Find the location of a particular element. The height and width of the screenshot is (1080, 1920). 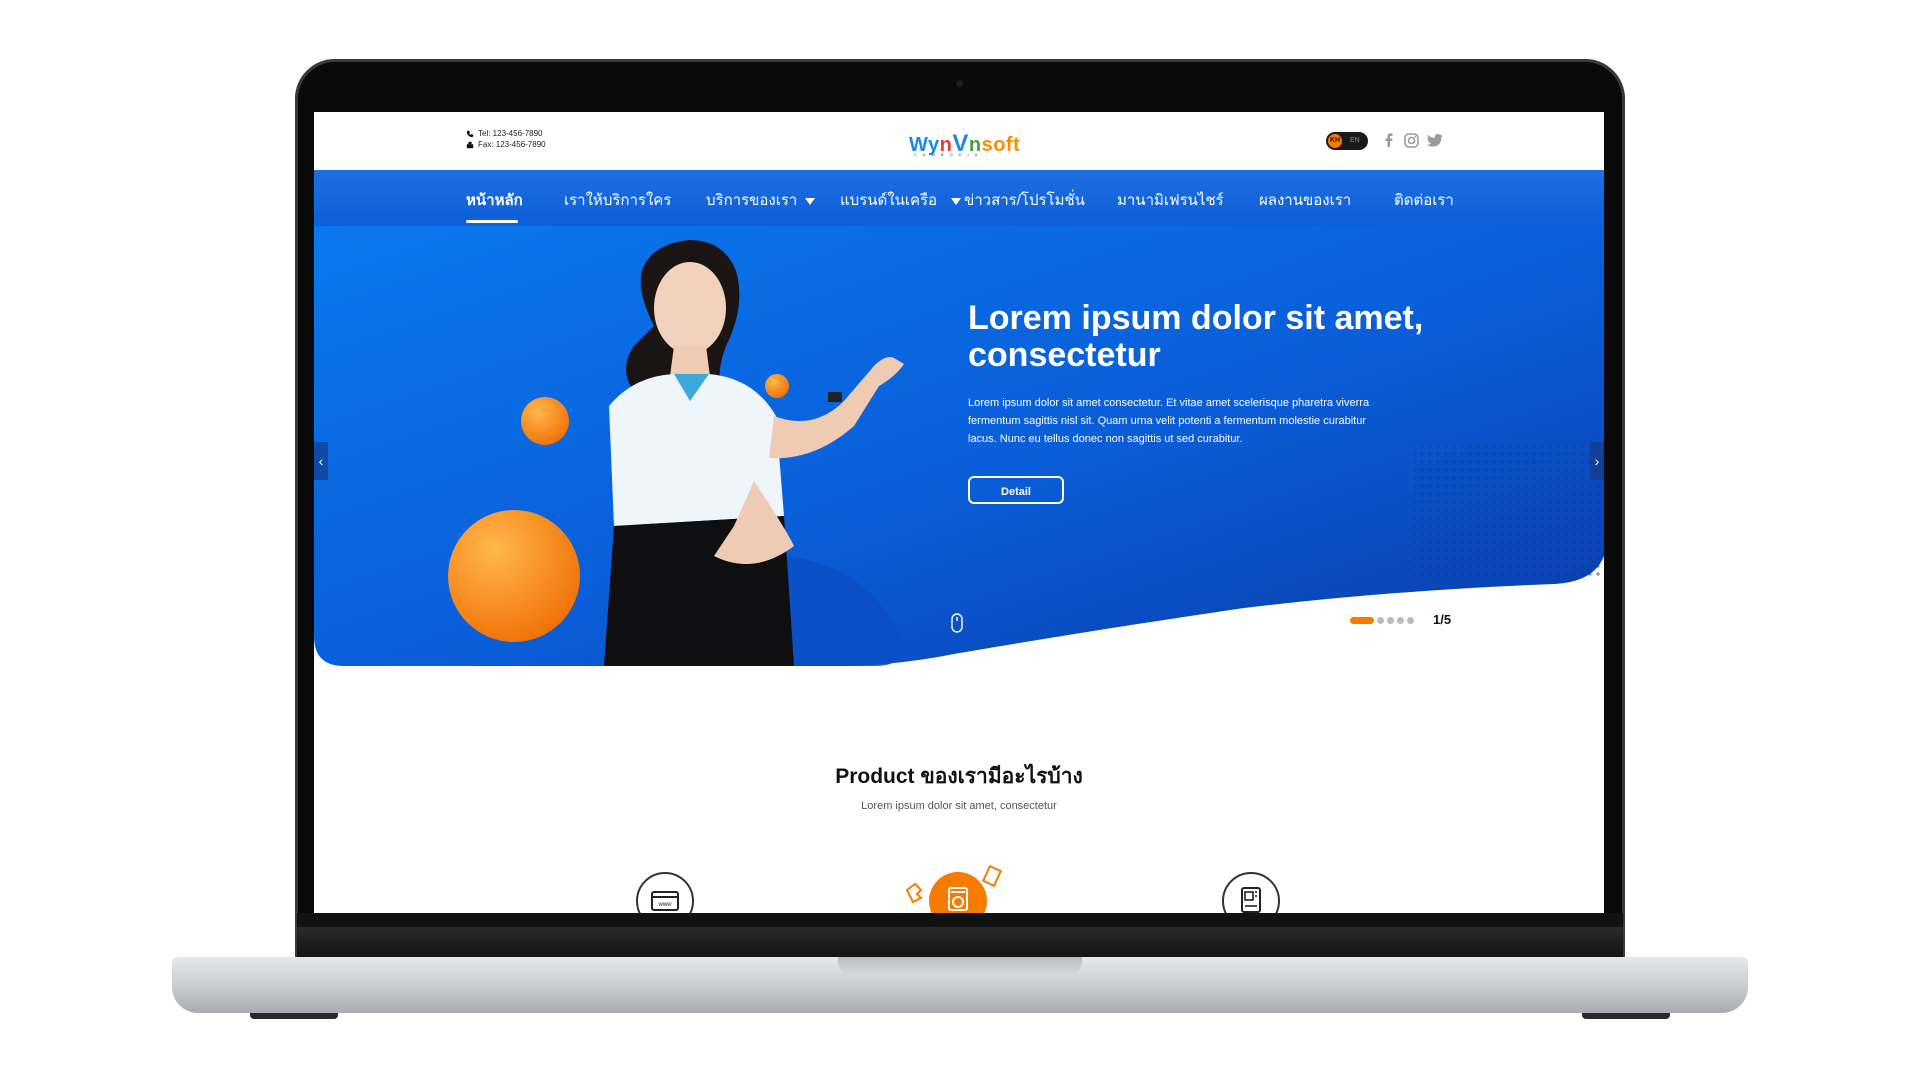

lang-en: EN is located at coordinates (1355, 141).